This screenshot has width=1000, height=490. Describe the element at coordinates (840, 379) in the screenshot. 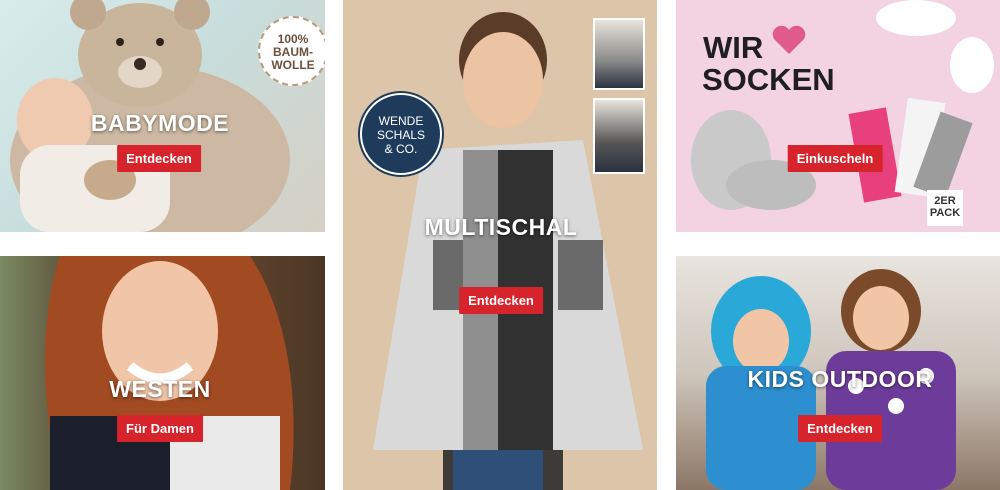

I see `tile-title: KIDS OUTDOOR` at that location.